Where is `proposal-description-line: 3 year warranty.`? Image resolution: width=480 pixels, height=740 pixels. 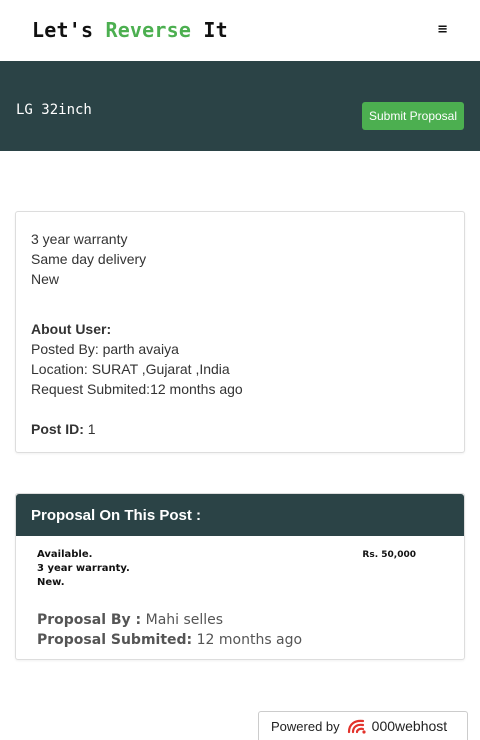
proposal-description-line: 3 year warranty. is located at coordinates (83, 568).